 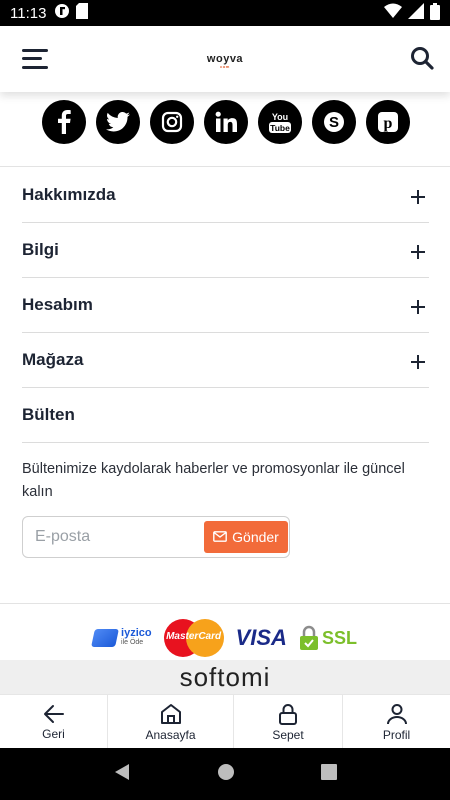 I want to click on payment-logos: iyzico ile Öde MasterCard VISA SSL, so click(x=225, y=638).